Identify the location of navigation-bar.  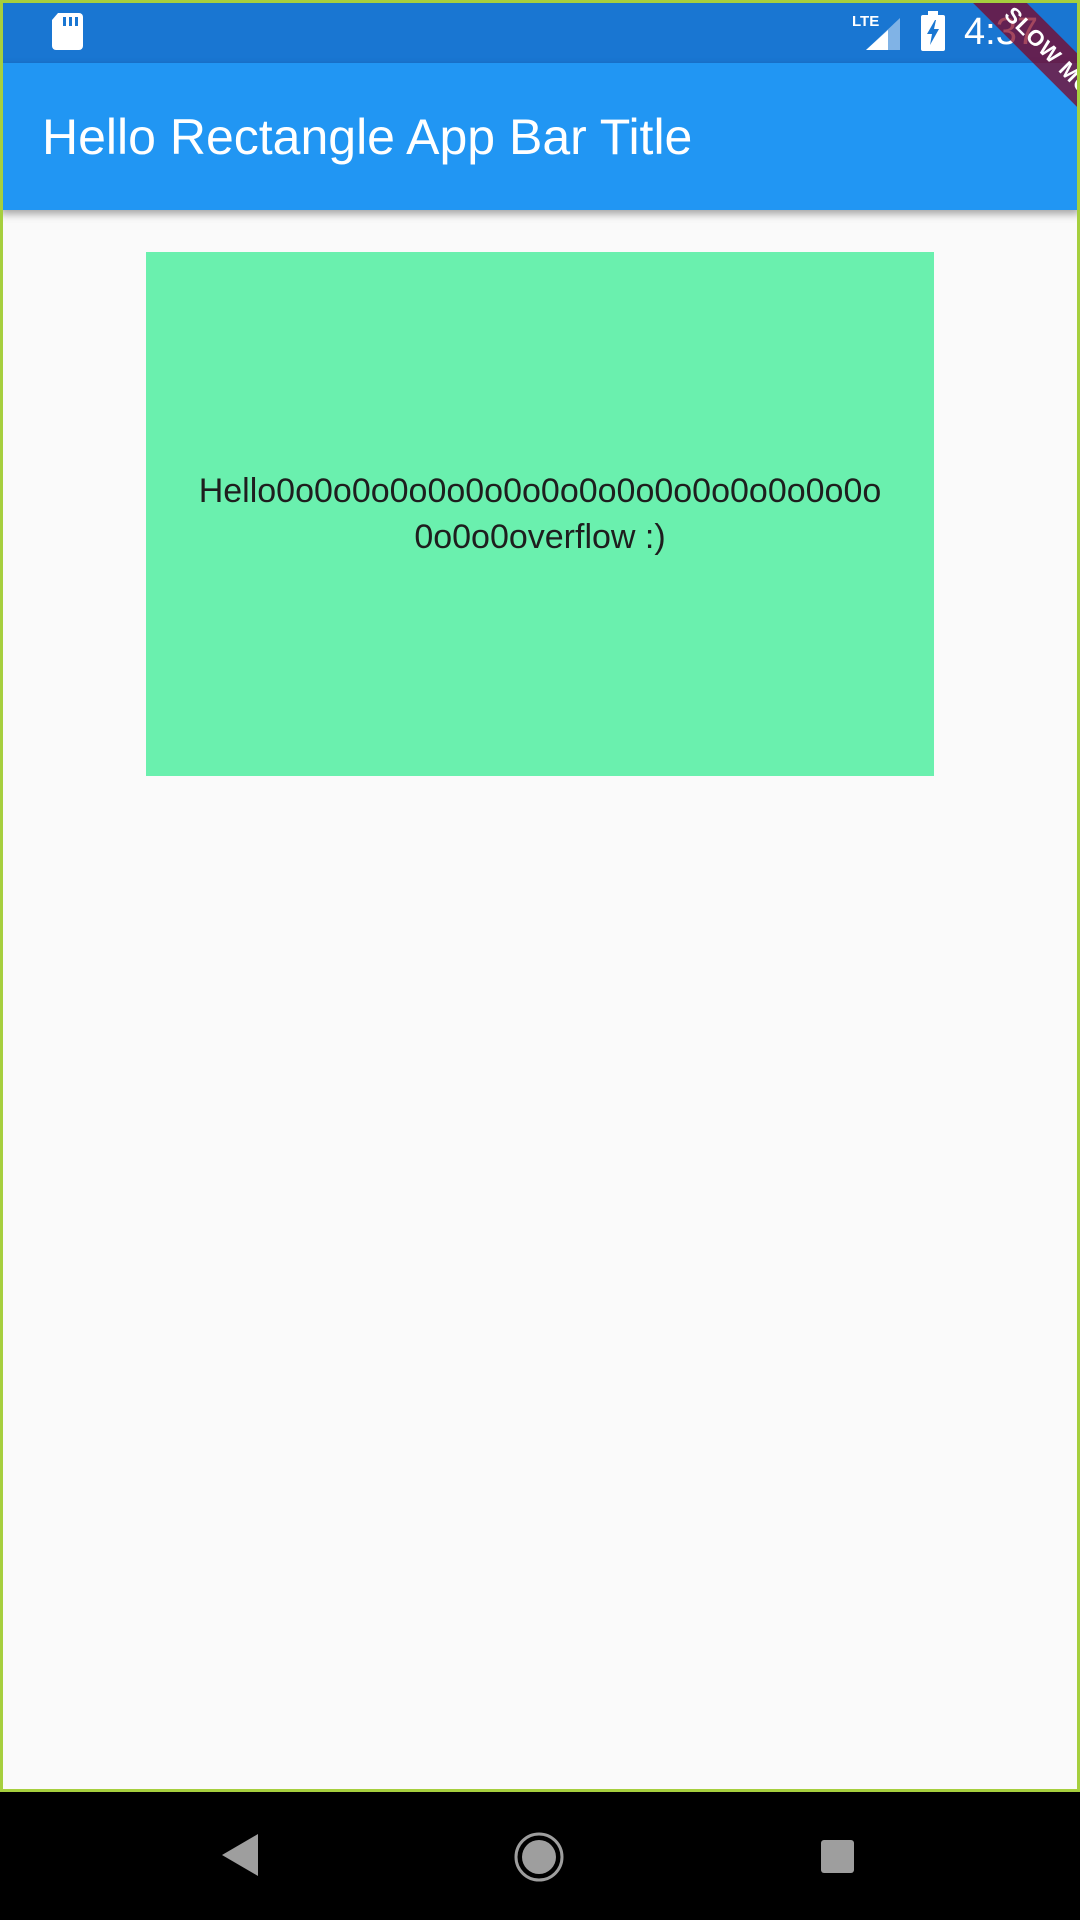
(540, 1856).